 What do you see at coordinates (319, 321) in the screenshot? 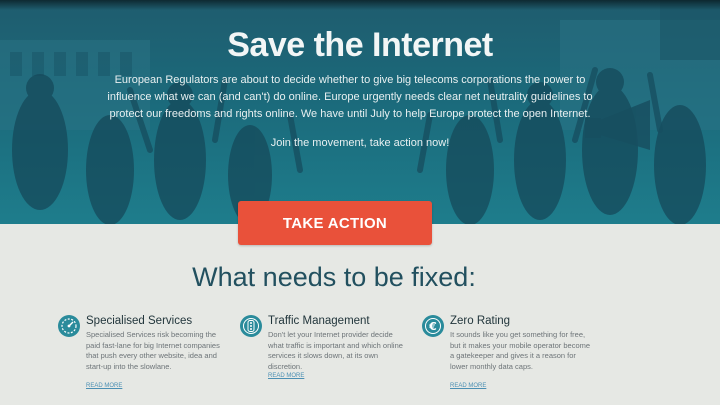
I see `feature-title: Traffic Management` at bounding box center [319, 321].